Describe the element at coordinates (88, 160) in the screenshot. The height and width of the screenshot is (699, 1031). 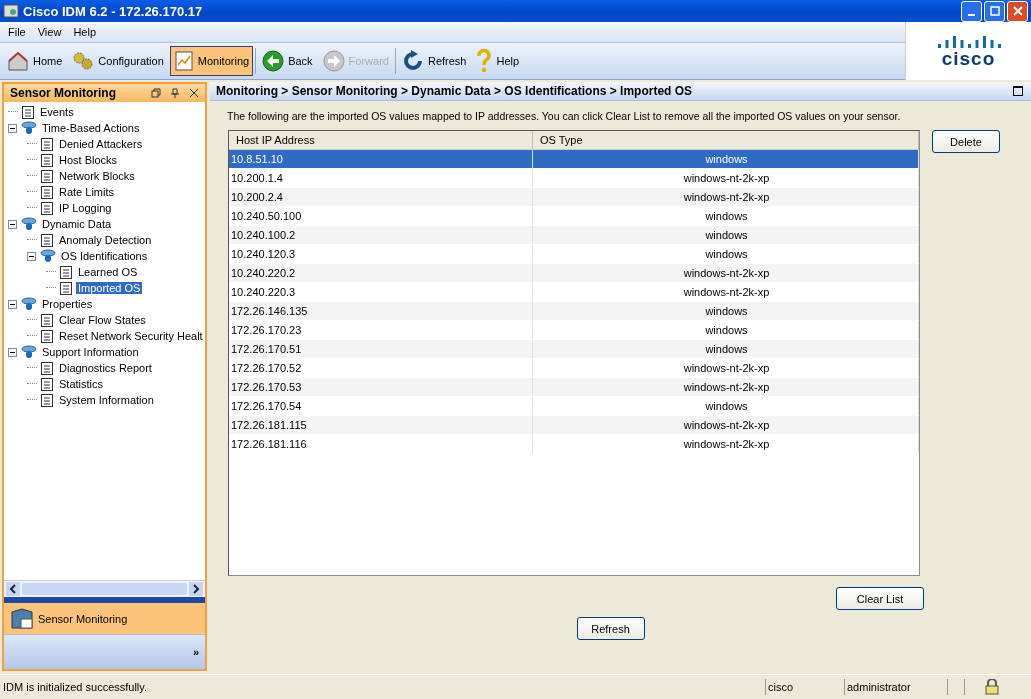
I see `tree-item: Host Blocks` at that location.